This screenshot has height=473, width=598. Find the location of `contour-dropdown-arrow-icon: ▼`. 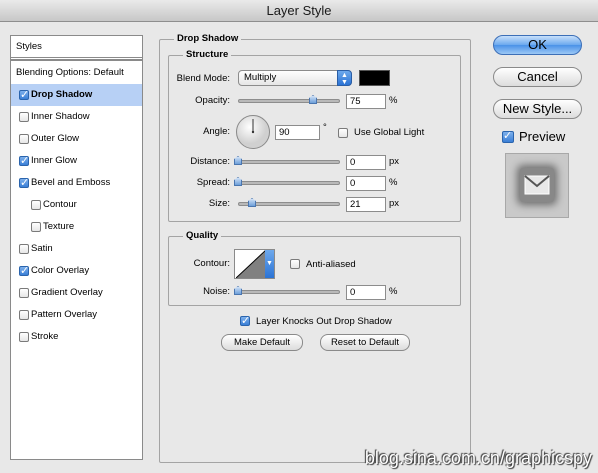

contour-dropdown-arrow-icon: ▼ is located at coordinates (269, 264).